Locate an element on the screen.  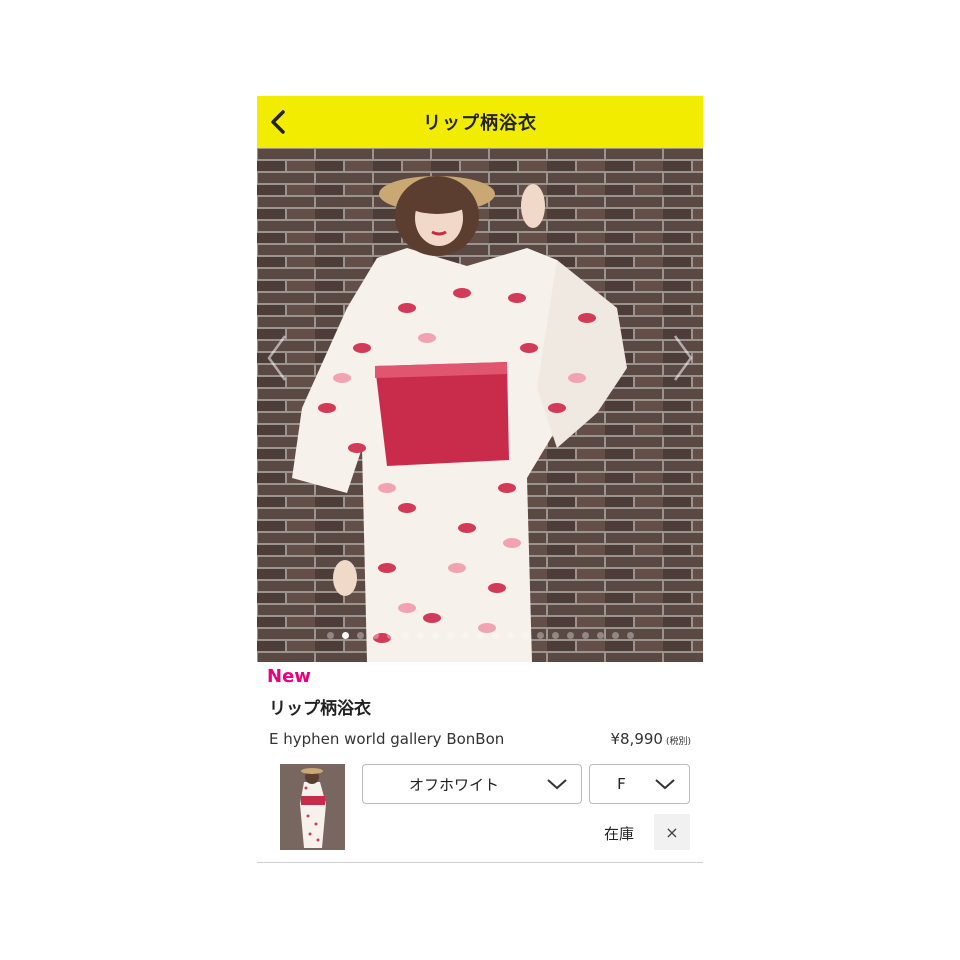
close-icon: × is located at coordinates (672, 832).